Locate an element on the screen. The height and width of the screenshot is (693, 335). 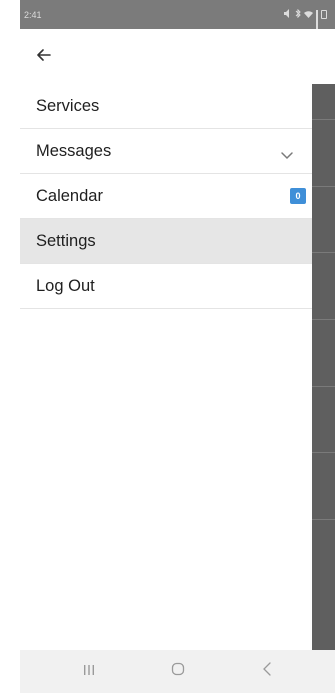
home-icon is located at coordinates (178, 671).